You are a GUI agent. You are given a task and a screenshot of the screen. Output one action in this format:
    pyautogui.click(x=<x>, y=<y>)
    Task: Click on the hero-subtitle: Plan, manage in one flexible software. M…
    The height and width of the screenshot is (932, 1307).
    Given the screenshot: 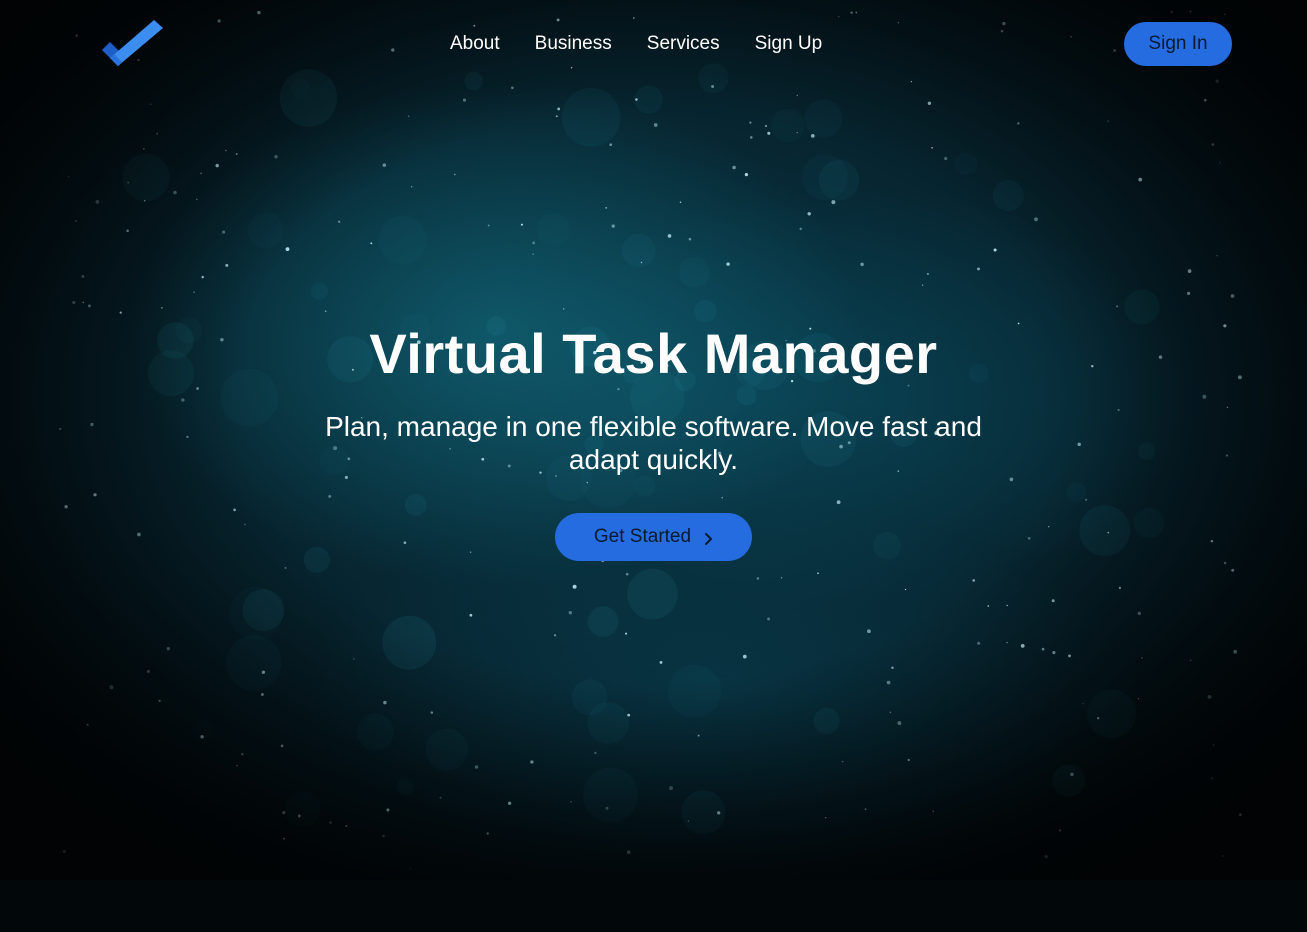 What is the action you would take?
    pyautogui.click(x=653, y=443)
    